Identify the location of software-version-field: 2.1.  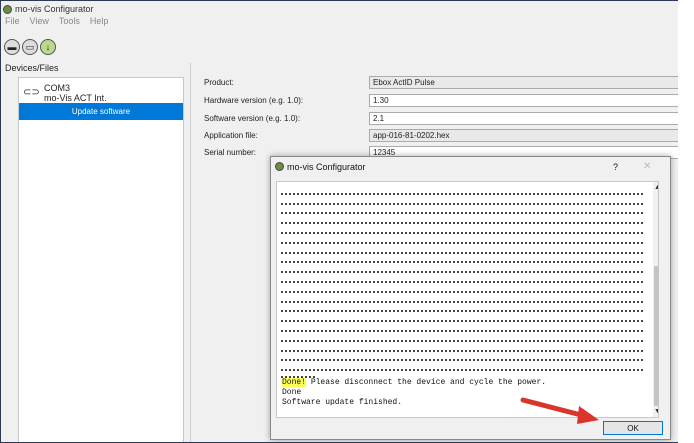
(529, 118).